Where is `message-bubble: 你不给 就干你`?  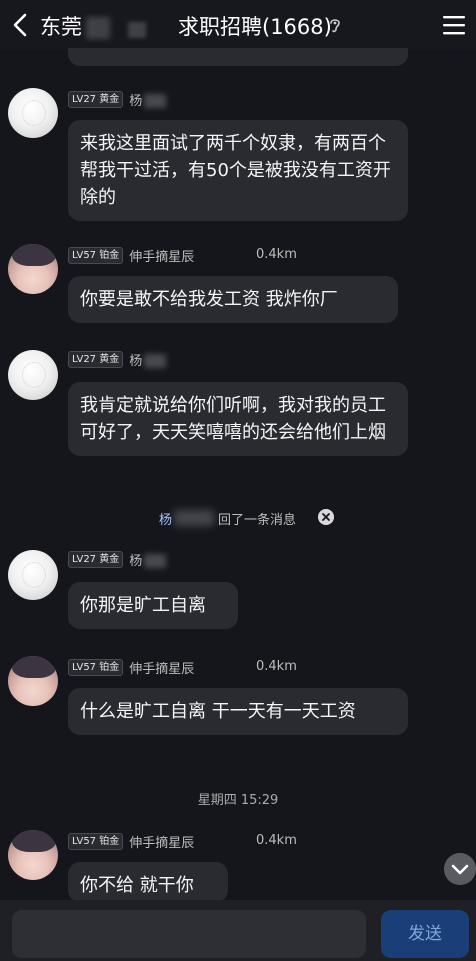 message-bubble: 你不给 就干你 is located at coordinates (148, 882).